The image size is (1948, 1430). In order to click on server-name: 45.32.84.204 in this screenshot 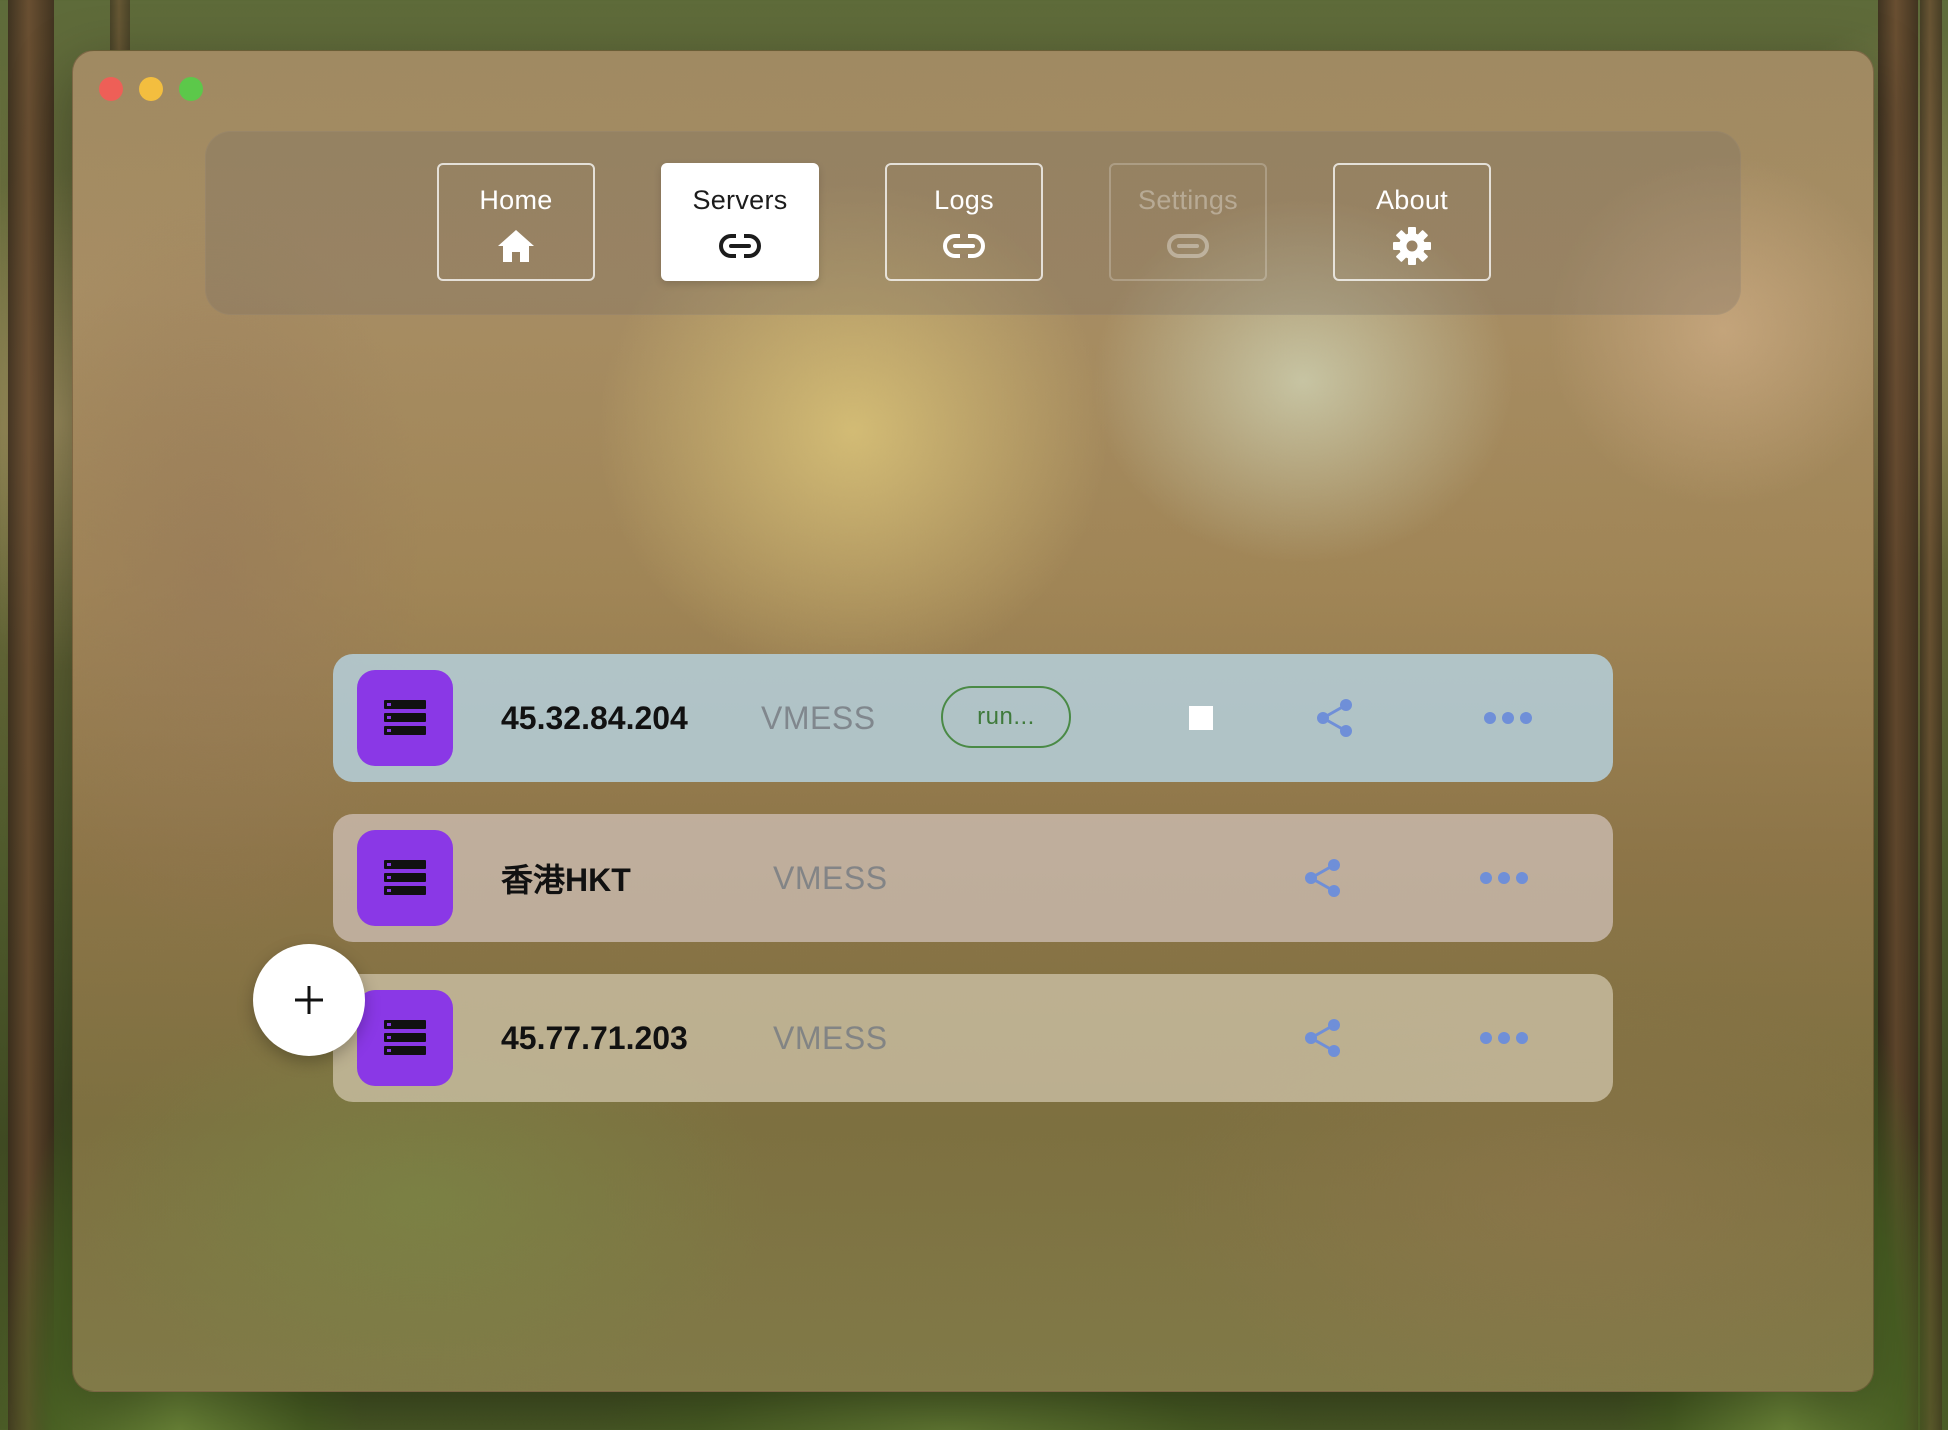, I will do `click(594, 717)`.